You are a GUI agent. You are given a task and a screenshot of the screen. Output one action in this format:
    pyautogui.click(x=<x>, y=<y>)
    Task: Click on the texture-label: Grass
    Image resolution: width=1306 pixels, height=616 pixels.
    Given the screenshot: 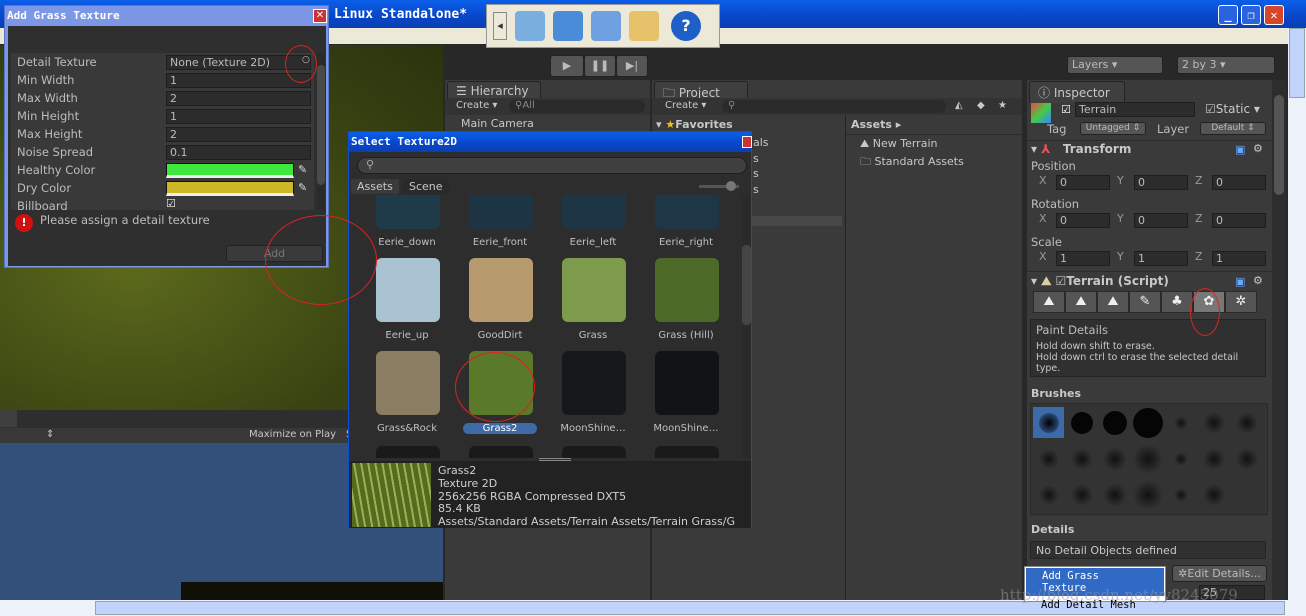 What is the action you would take?
    pyautogui.click(x=593, y=335)
    